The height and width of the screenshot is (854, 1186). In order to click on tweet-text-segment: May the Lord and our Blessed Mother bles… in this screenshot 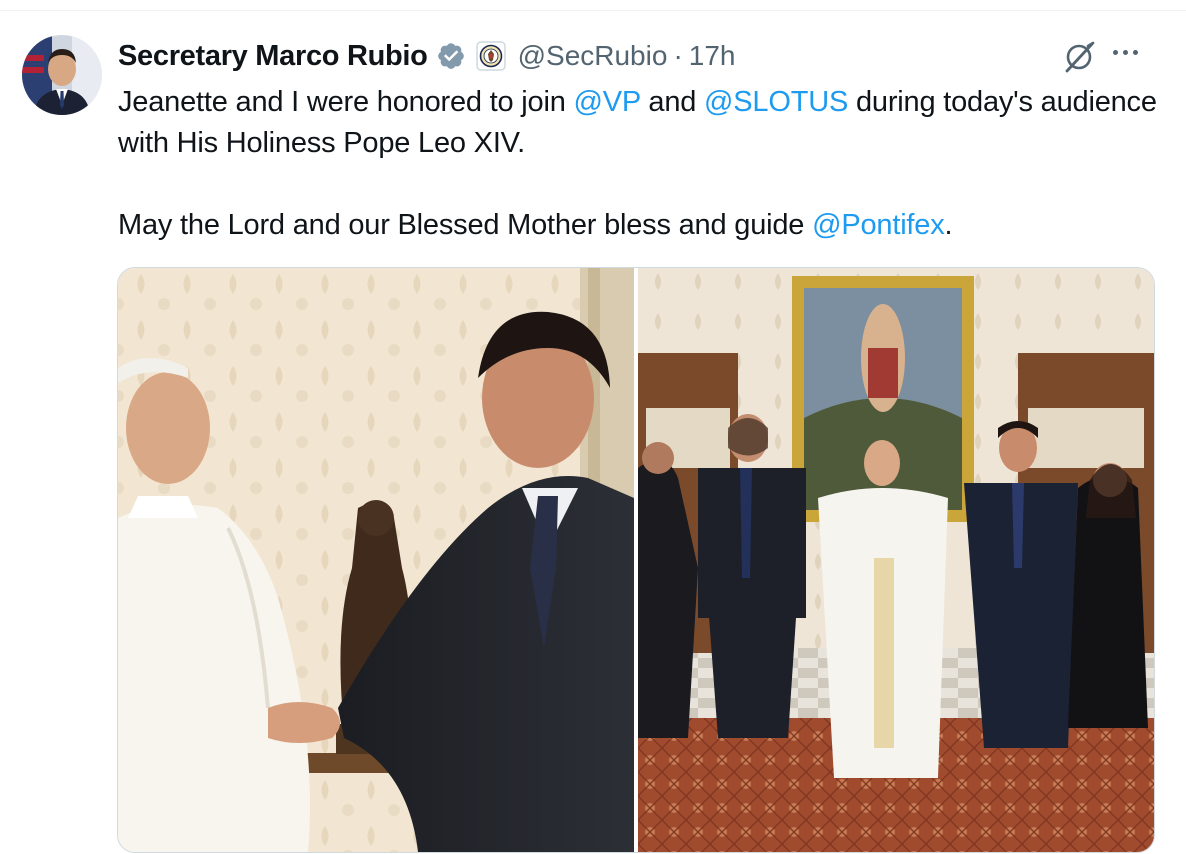, I will do `click(465, 225)`.